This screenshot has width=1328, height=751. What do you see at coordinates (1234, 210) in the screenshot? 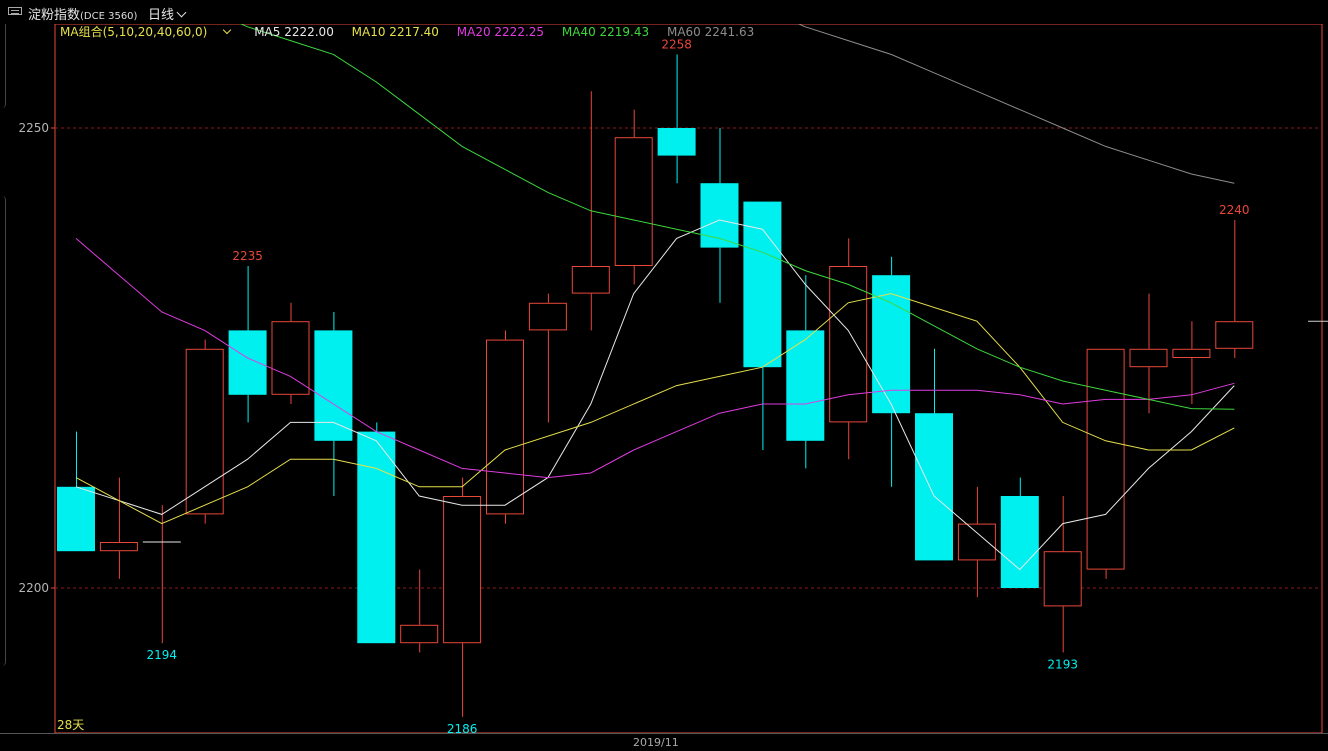
I see `high-label-2240: 2240` at bounding box center [1234, 210].